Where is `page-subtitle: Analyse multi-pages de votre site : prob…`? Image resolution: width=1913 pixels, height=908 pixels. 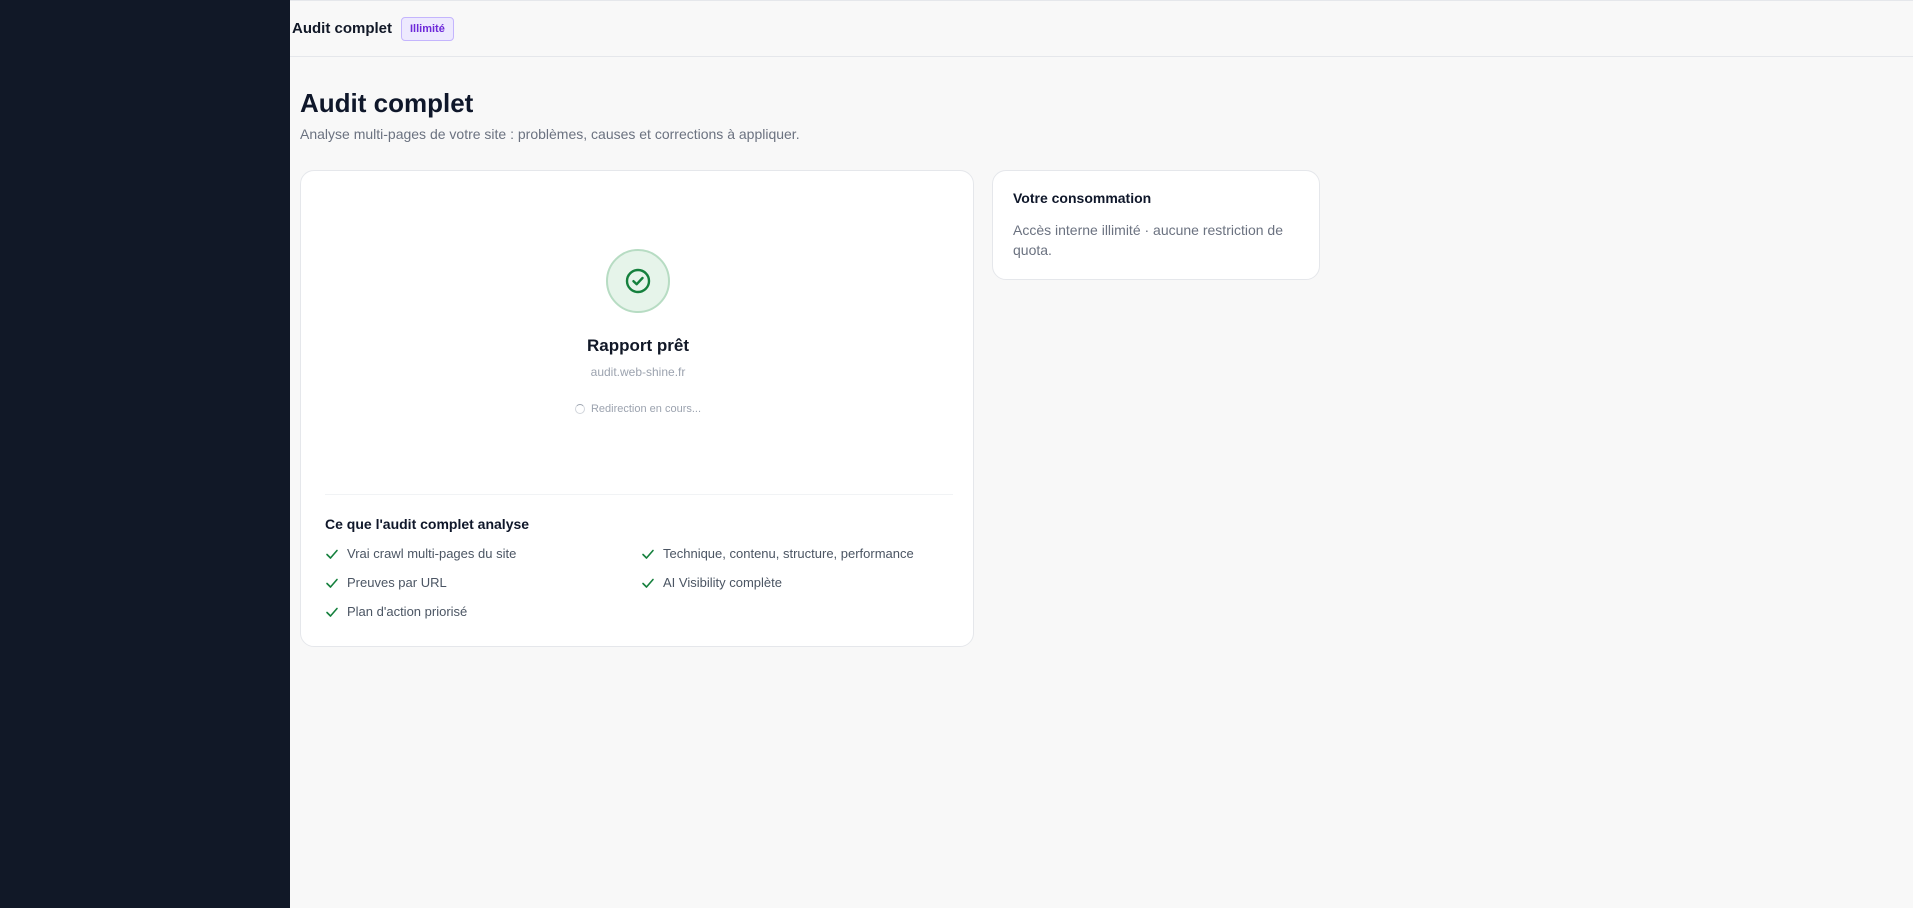
page-subtitle: Analyse multi-pages de votre site : prob… is located at coordinates (550, 134).